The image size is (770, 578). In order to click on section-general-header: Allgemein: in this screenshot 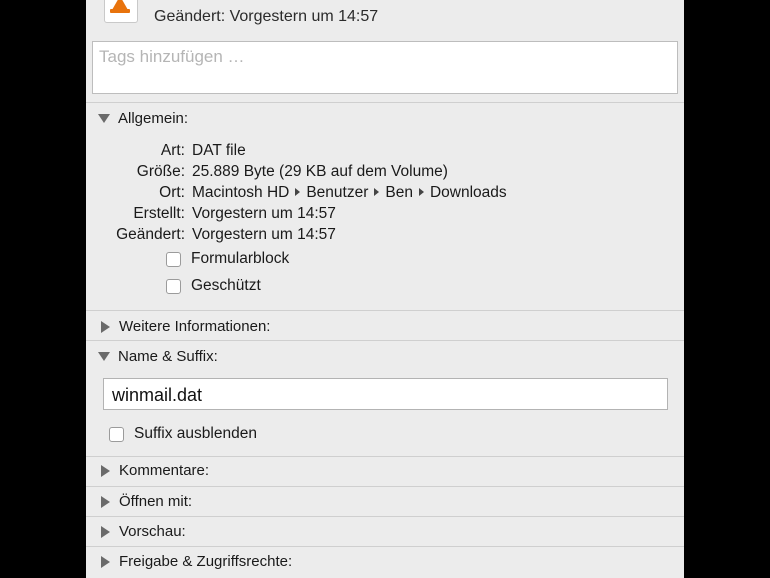, I will do `click(143, 118)`.